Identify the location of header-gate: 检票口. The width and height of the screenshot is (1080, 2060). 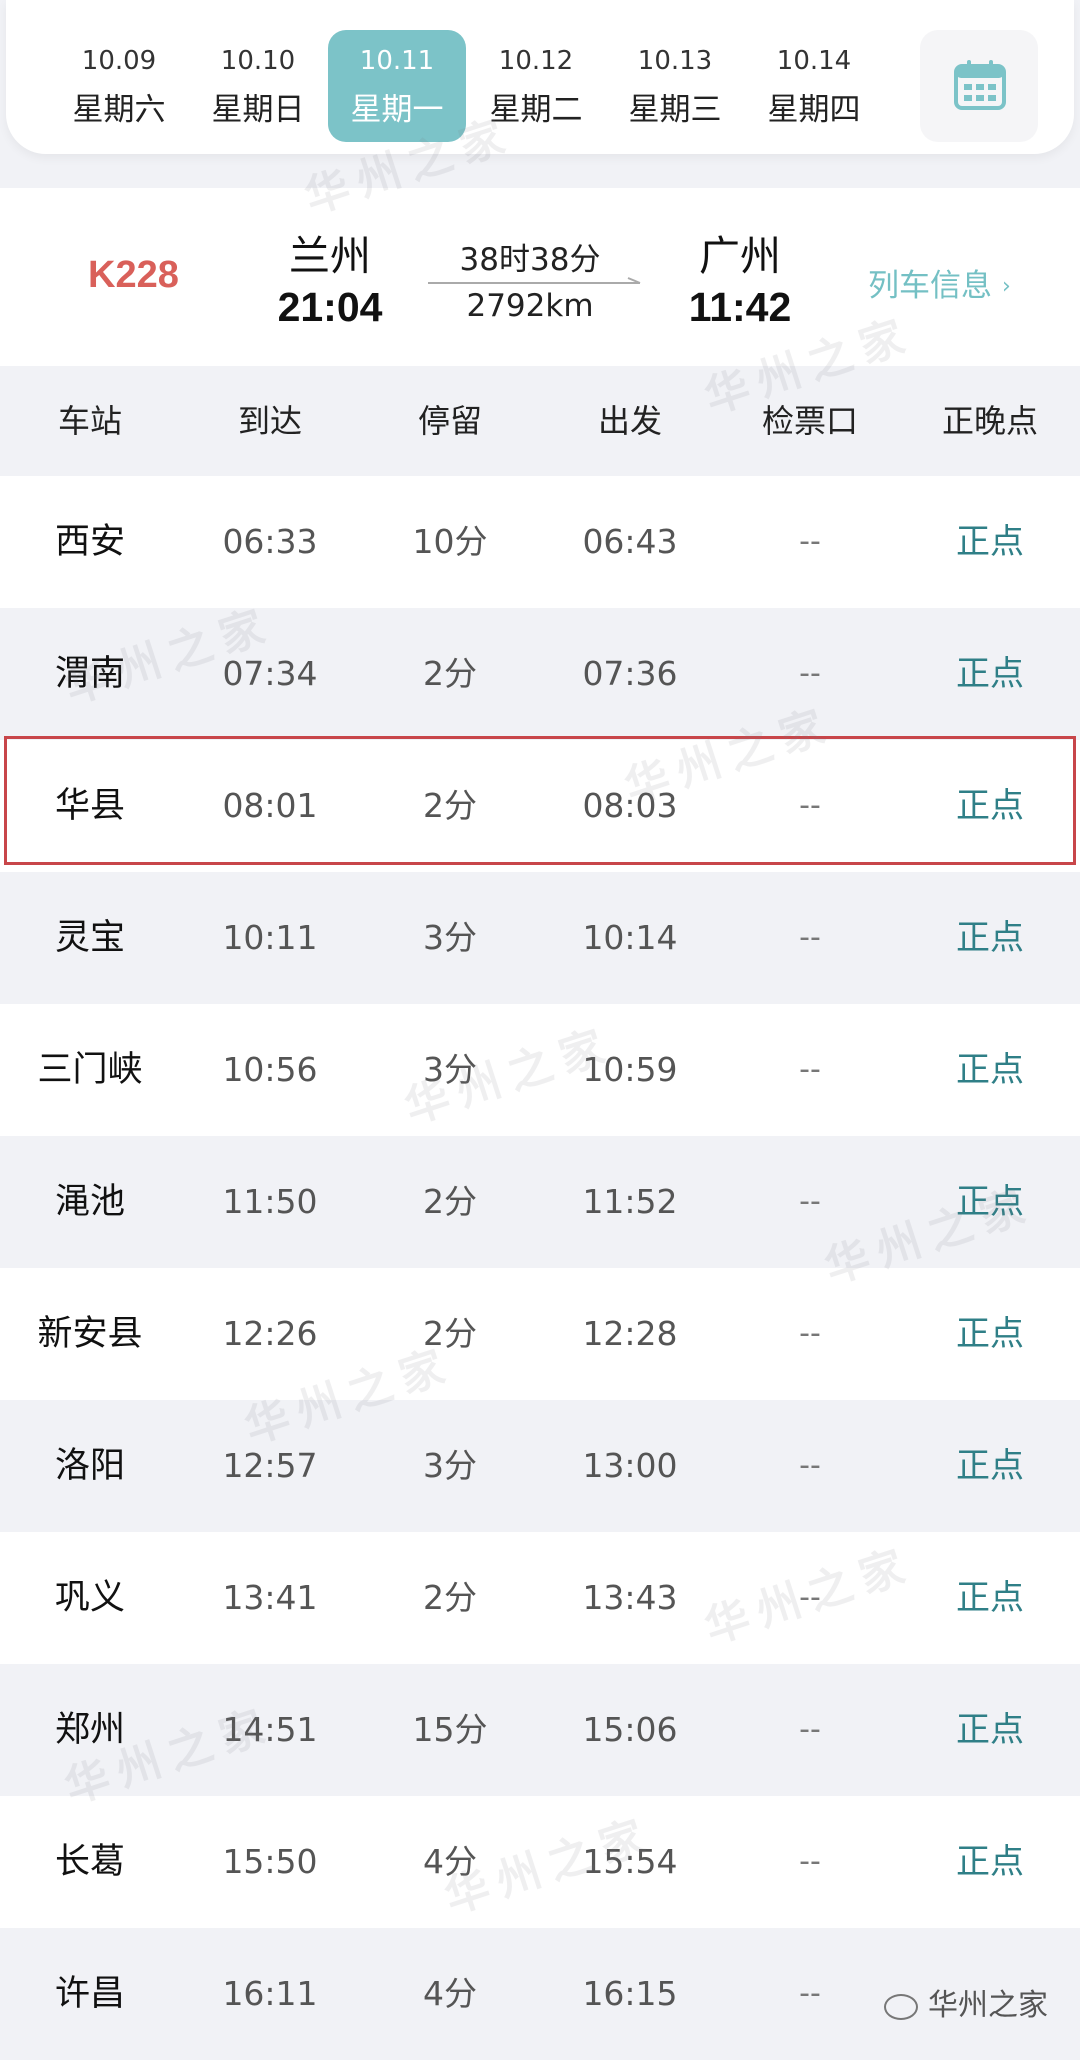
(809, 421).